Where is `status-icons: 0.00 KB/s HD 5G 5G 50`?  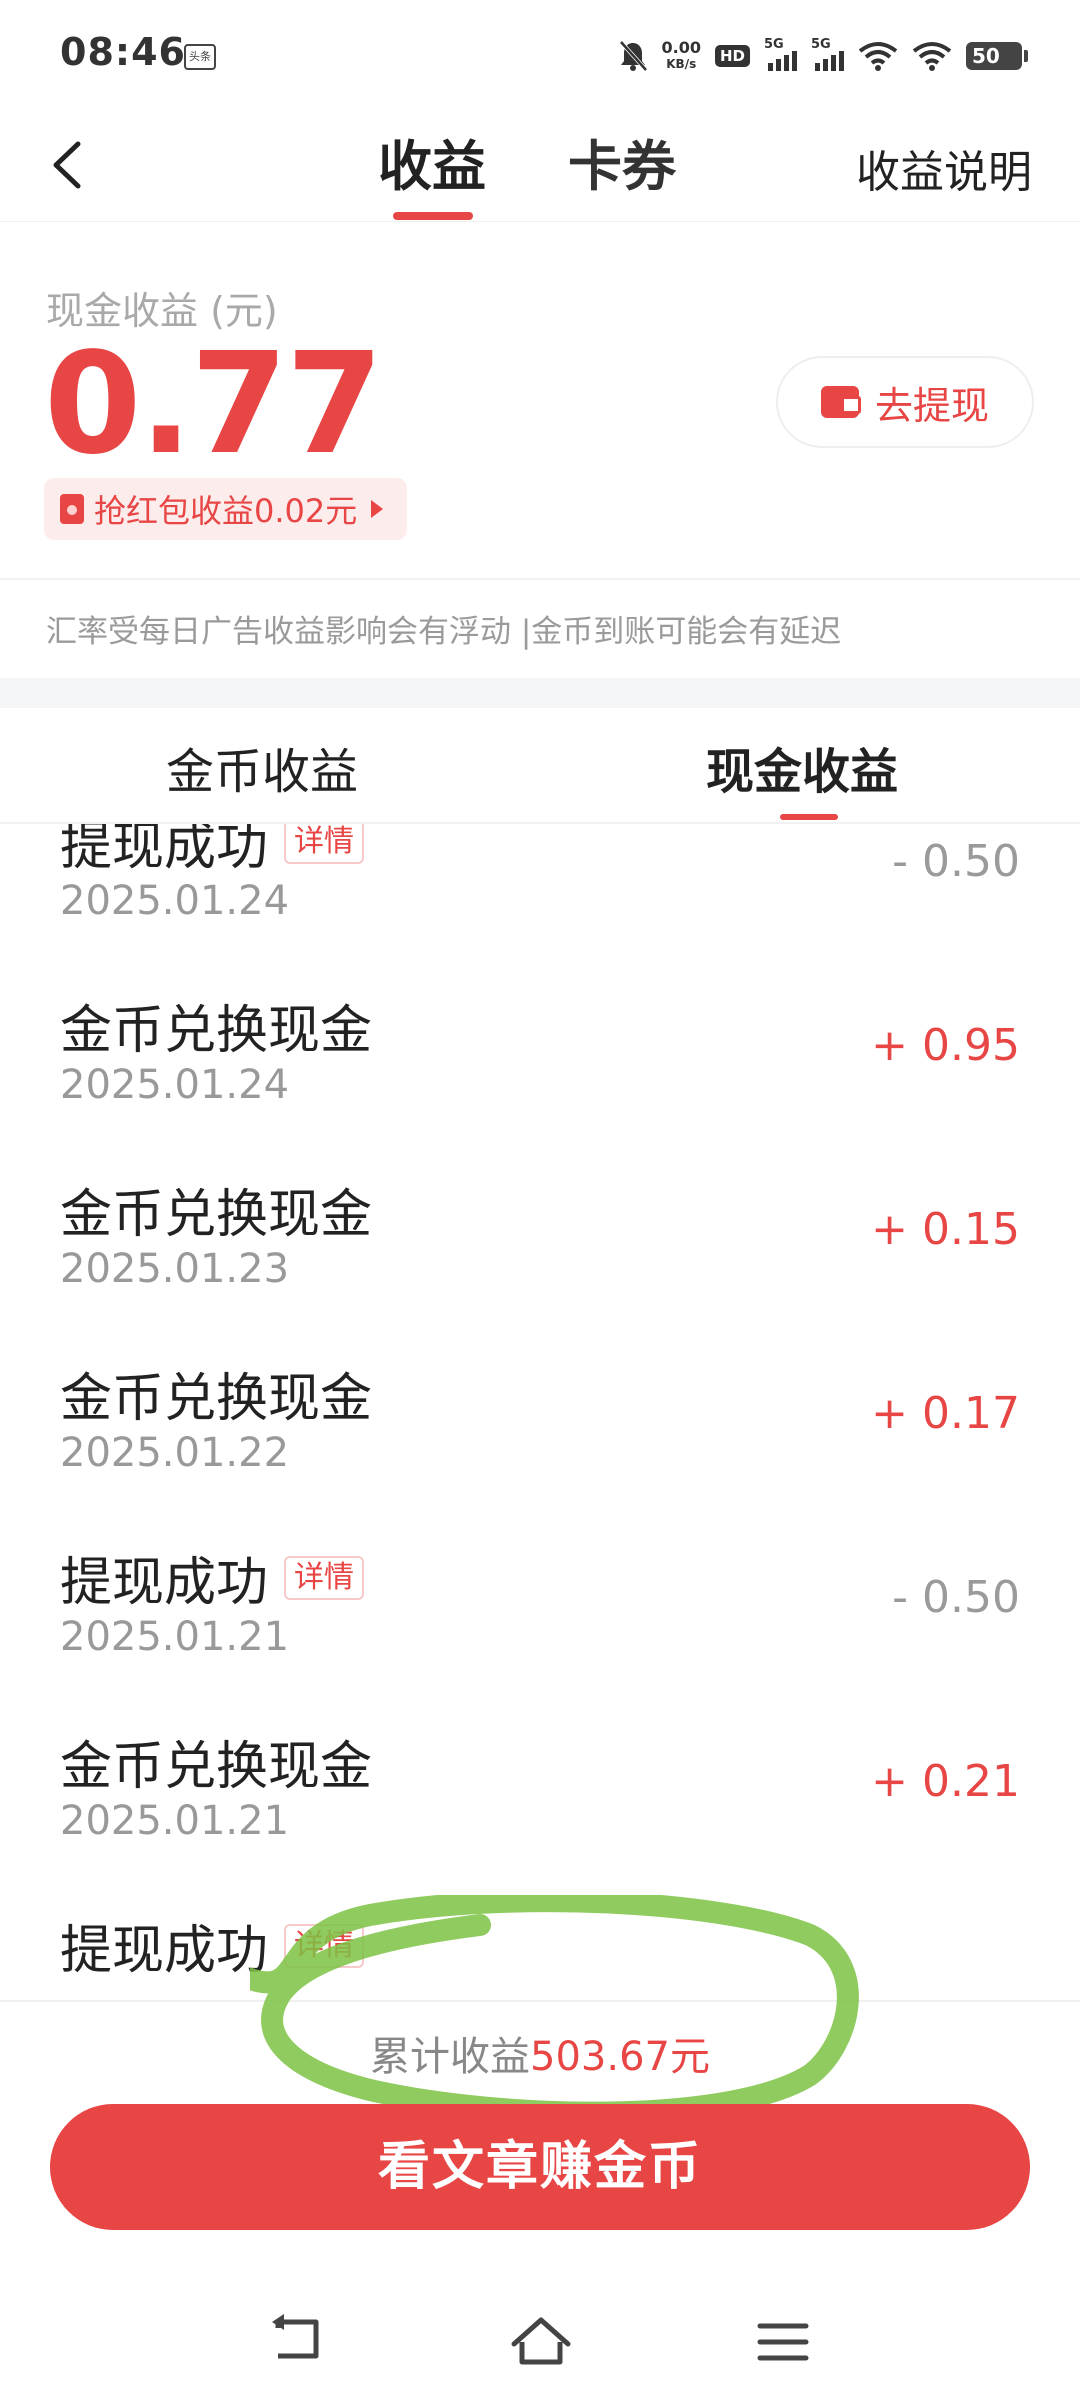
status-icons: 0.00 KB/s HD 5G 5G 50 is located at coordinates (823, 56).